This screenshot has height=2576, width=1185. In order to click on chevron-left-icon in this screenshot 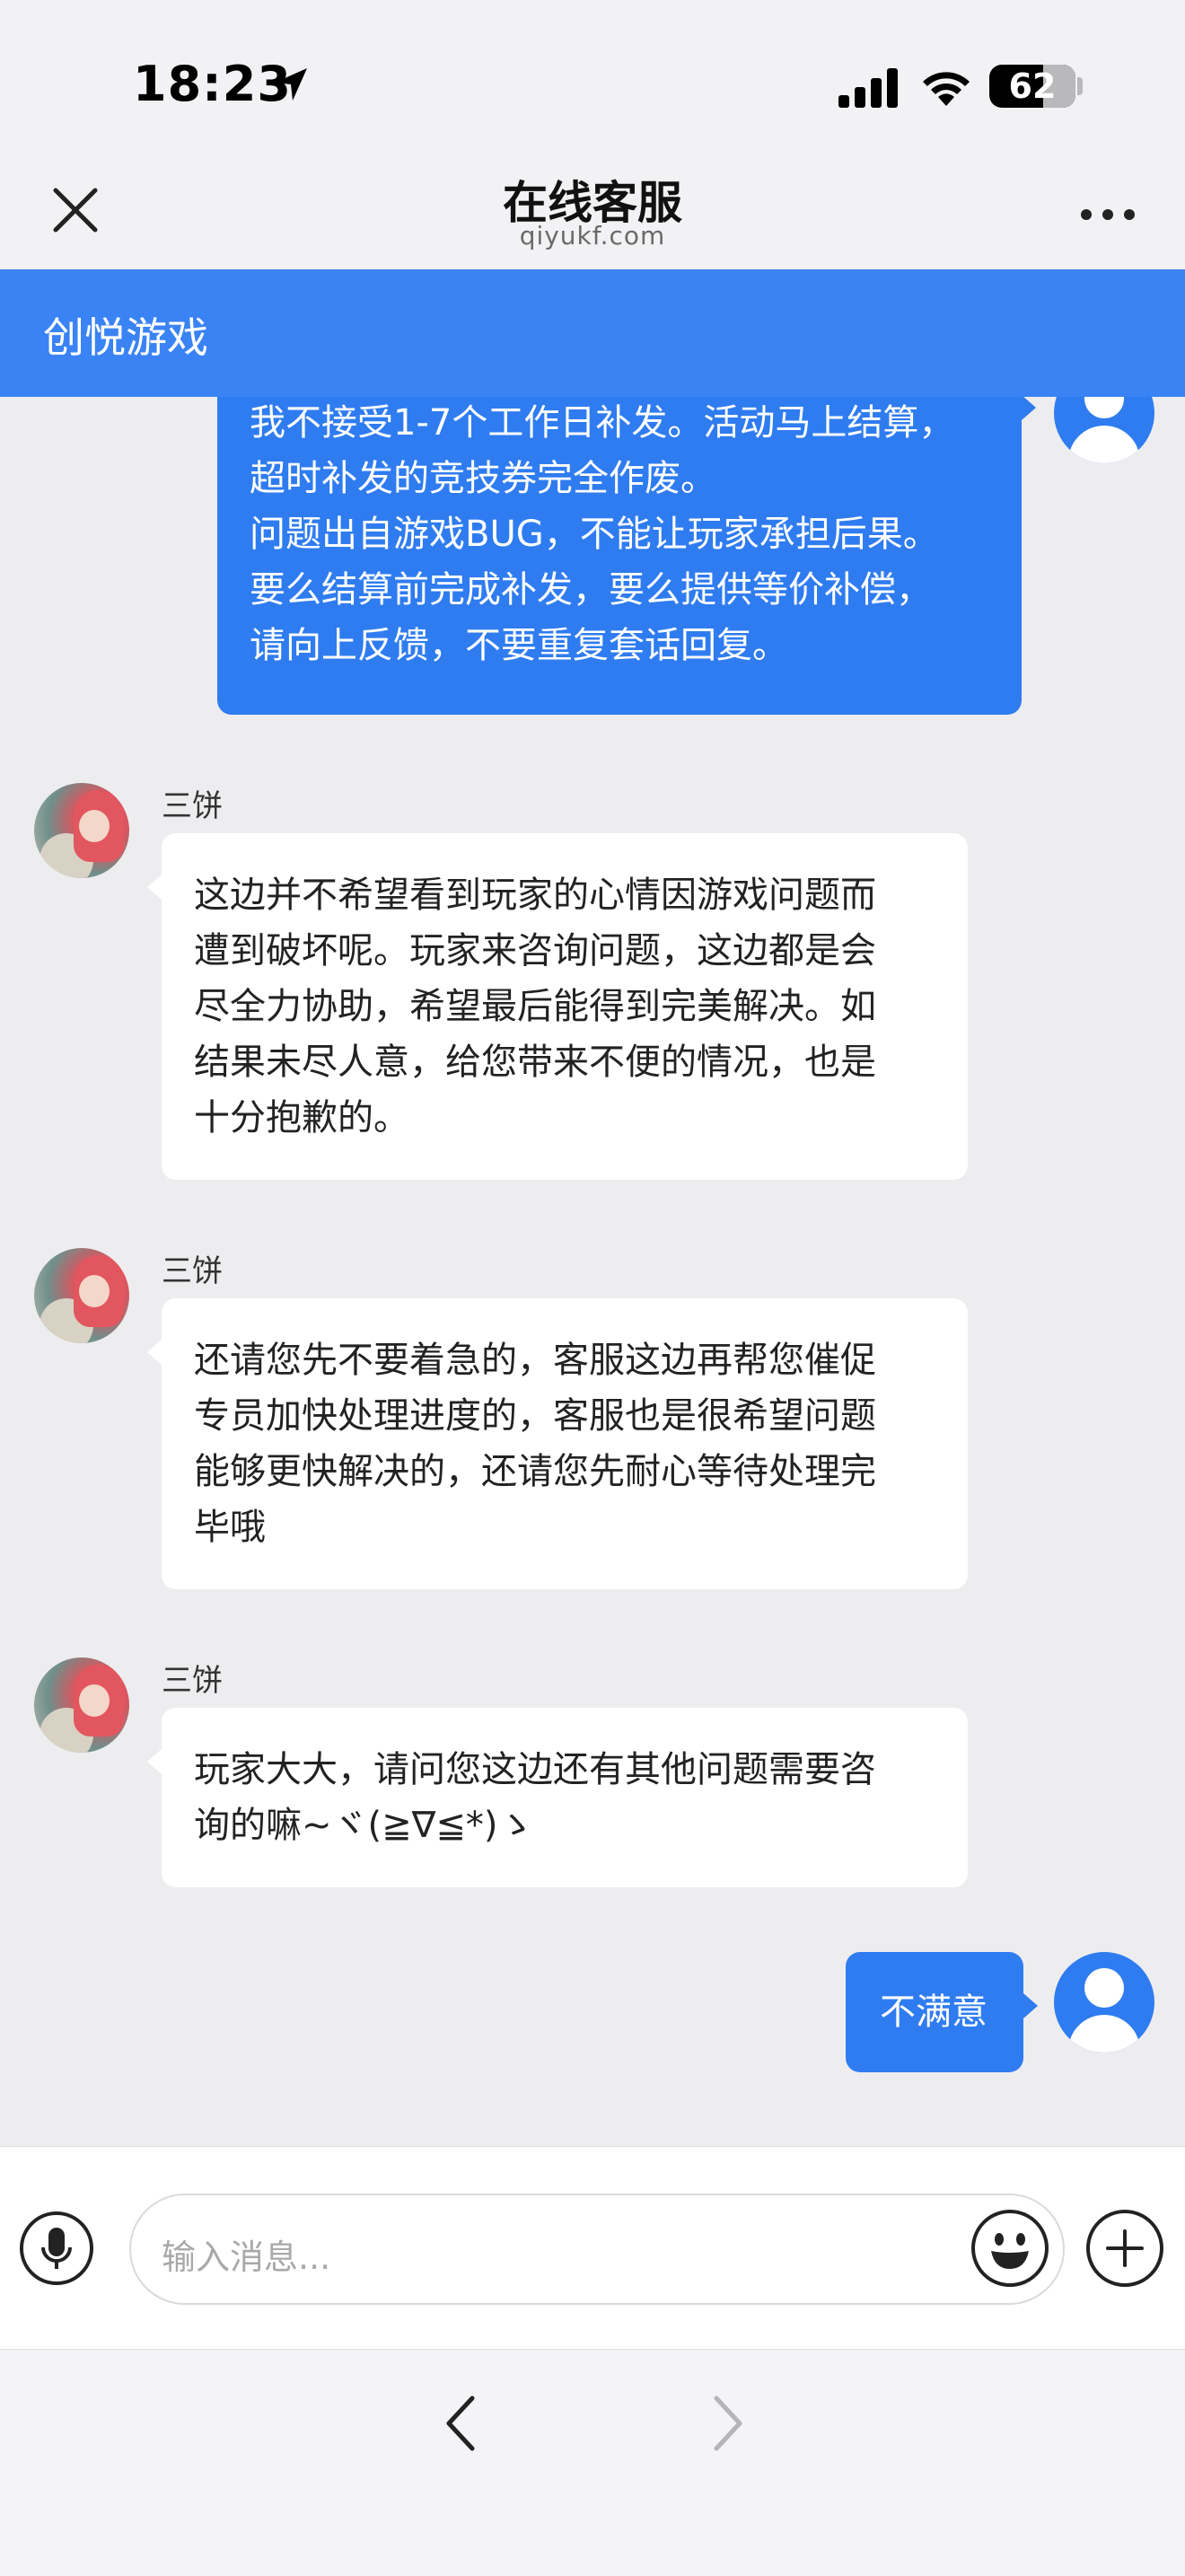, I will do `click(461, 2423)`.